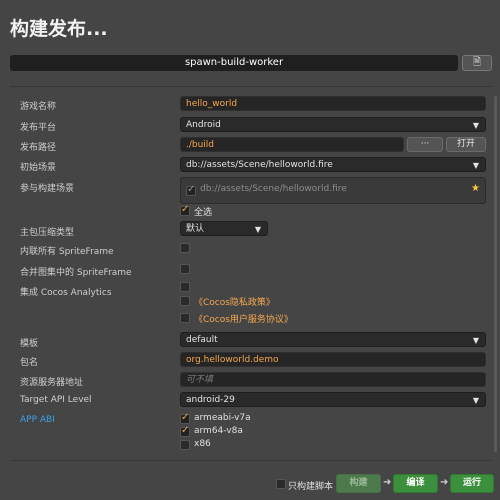 The width and height of the screenshot is (500, 500). I want to click on document-button: 🗎, so click(477, 63).